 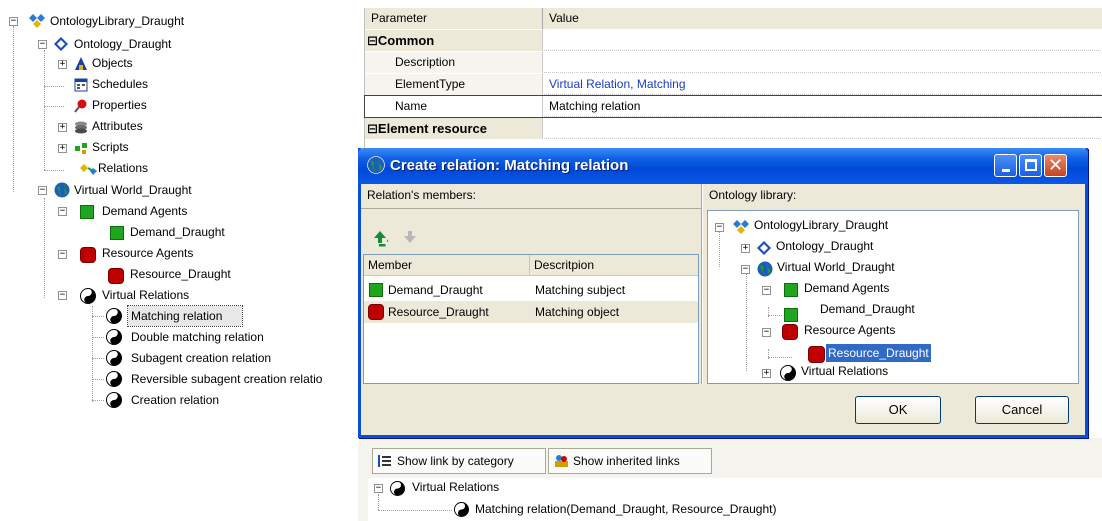 I want to click on library-tree-virtual-world: Virtual World_Draught, so click(x=836, y=267).